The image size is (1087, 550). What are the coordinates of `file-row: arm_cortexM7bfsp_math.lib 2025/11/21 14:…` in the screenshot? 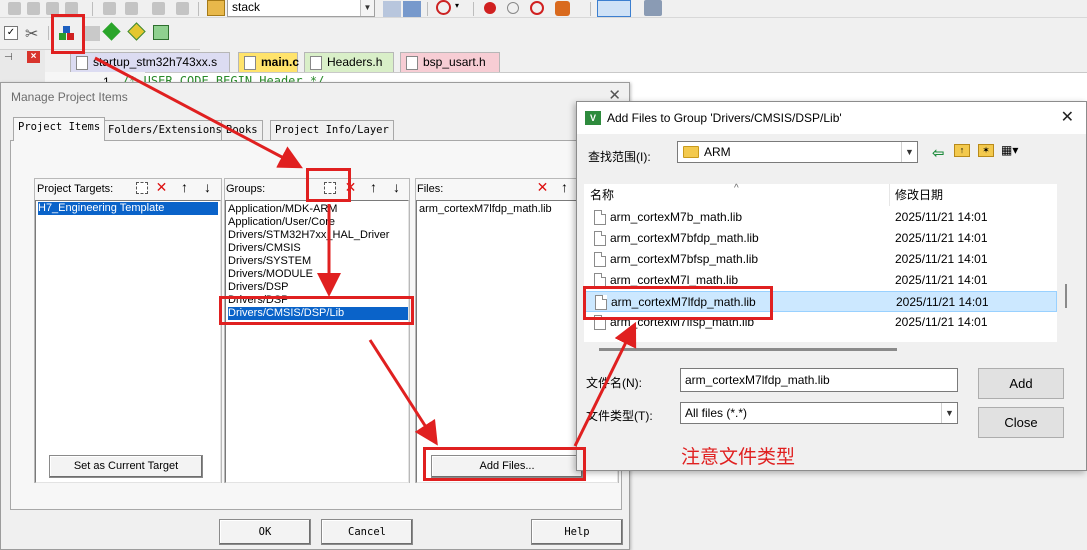 It's located at (820, 259).